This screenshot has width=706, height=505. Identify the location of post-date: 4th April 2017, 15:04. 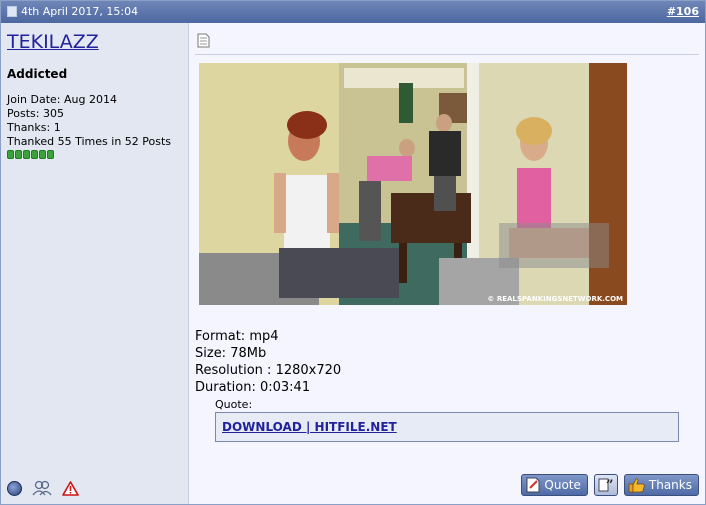
(72, 11).